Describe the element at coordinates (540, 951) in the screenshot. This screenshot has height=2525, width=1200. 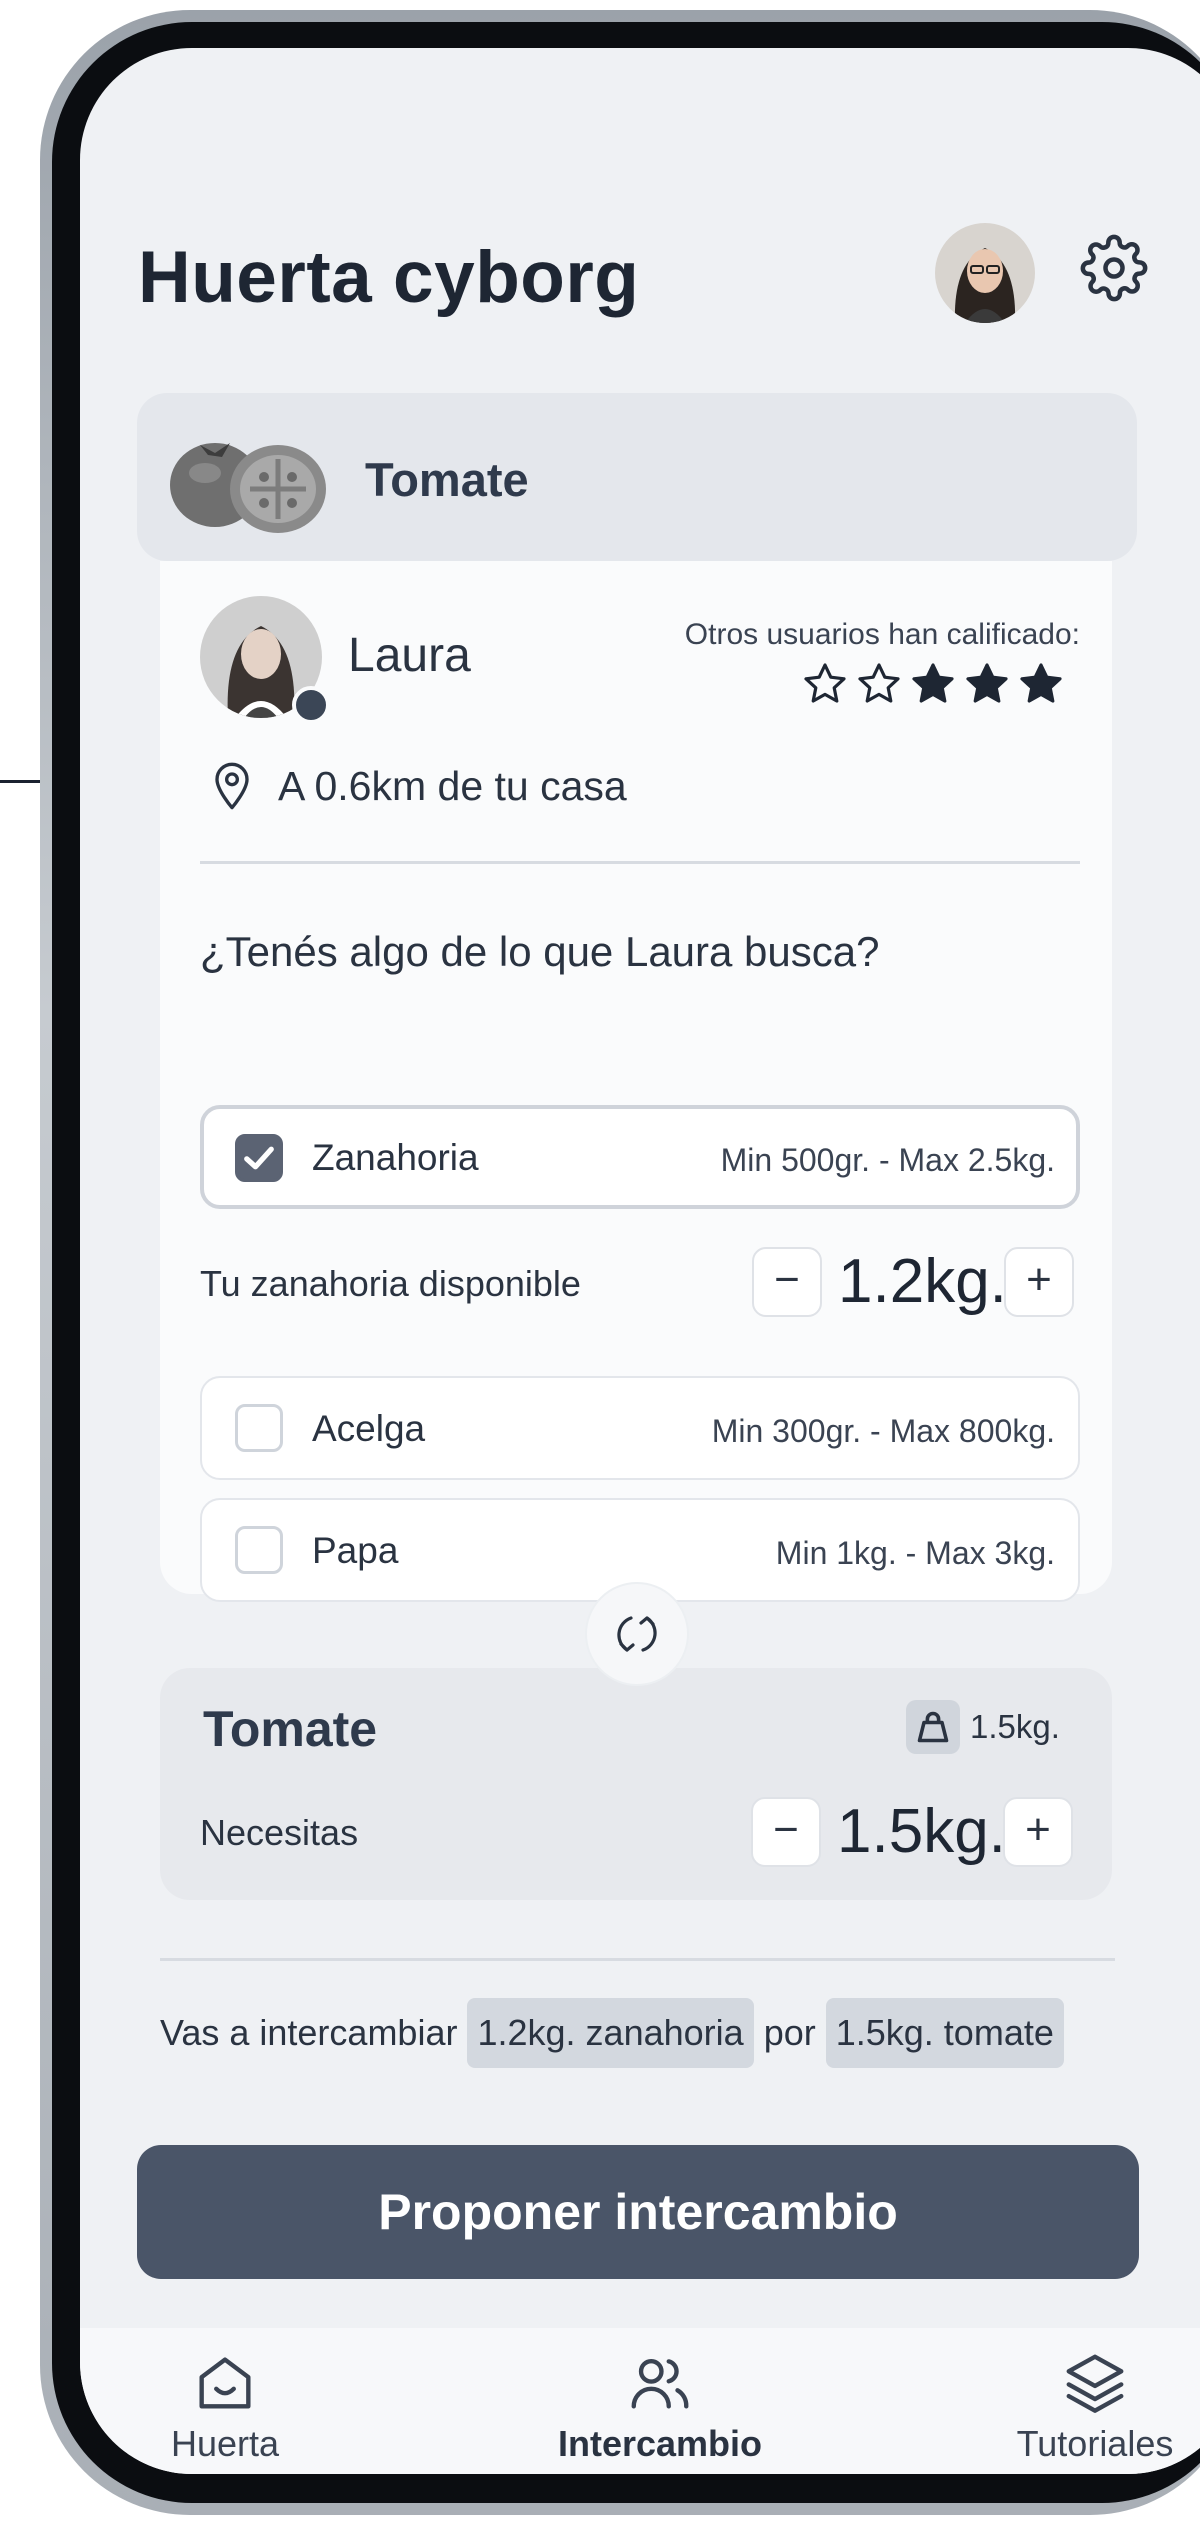
I see `offer-question: ¿Tenés algo de lo que Laura busca?` at that location.